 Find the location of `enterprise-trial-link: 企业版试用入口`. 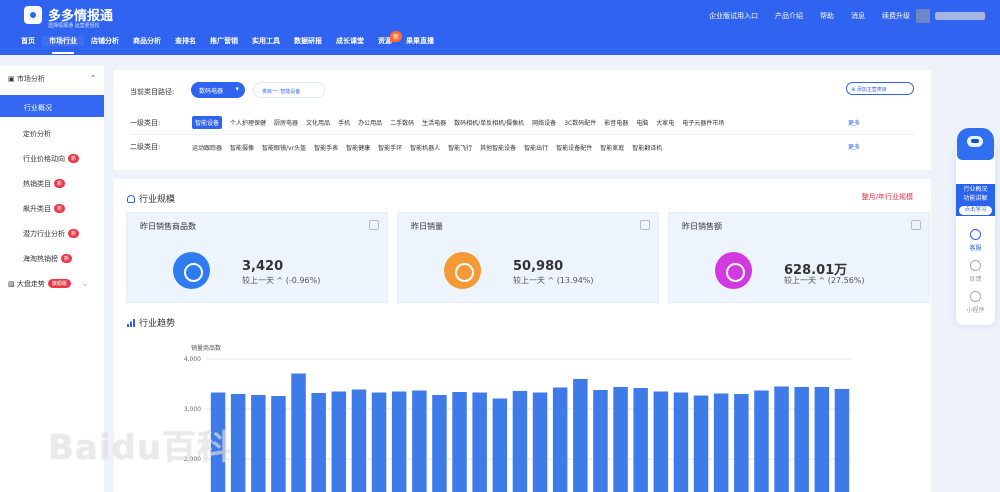

enterprise-trial-link: 企业版试用入口 is located at coordinates (733, 16).